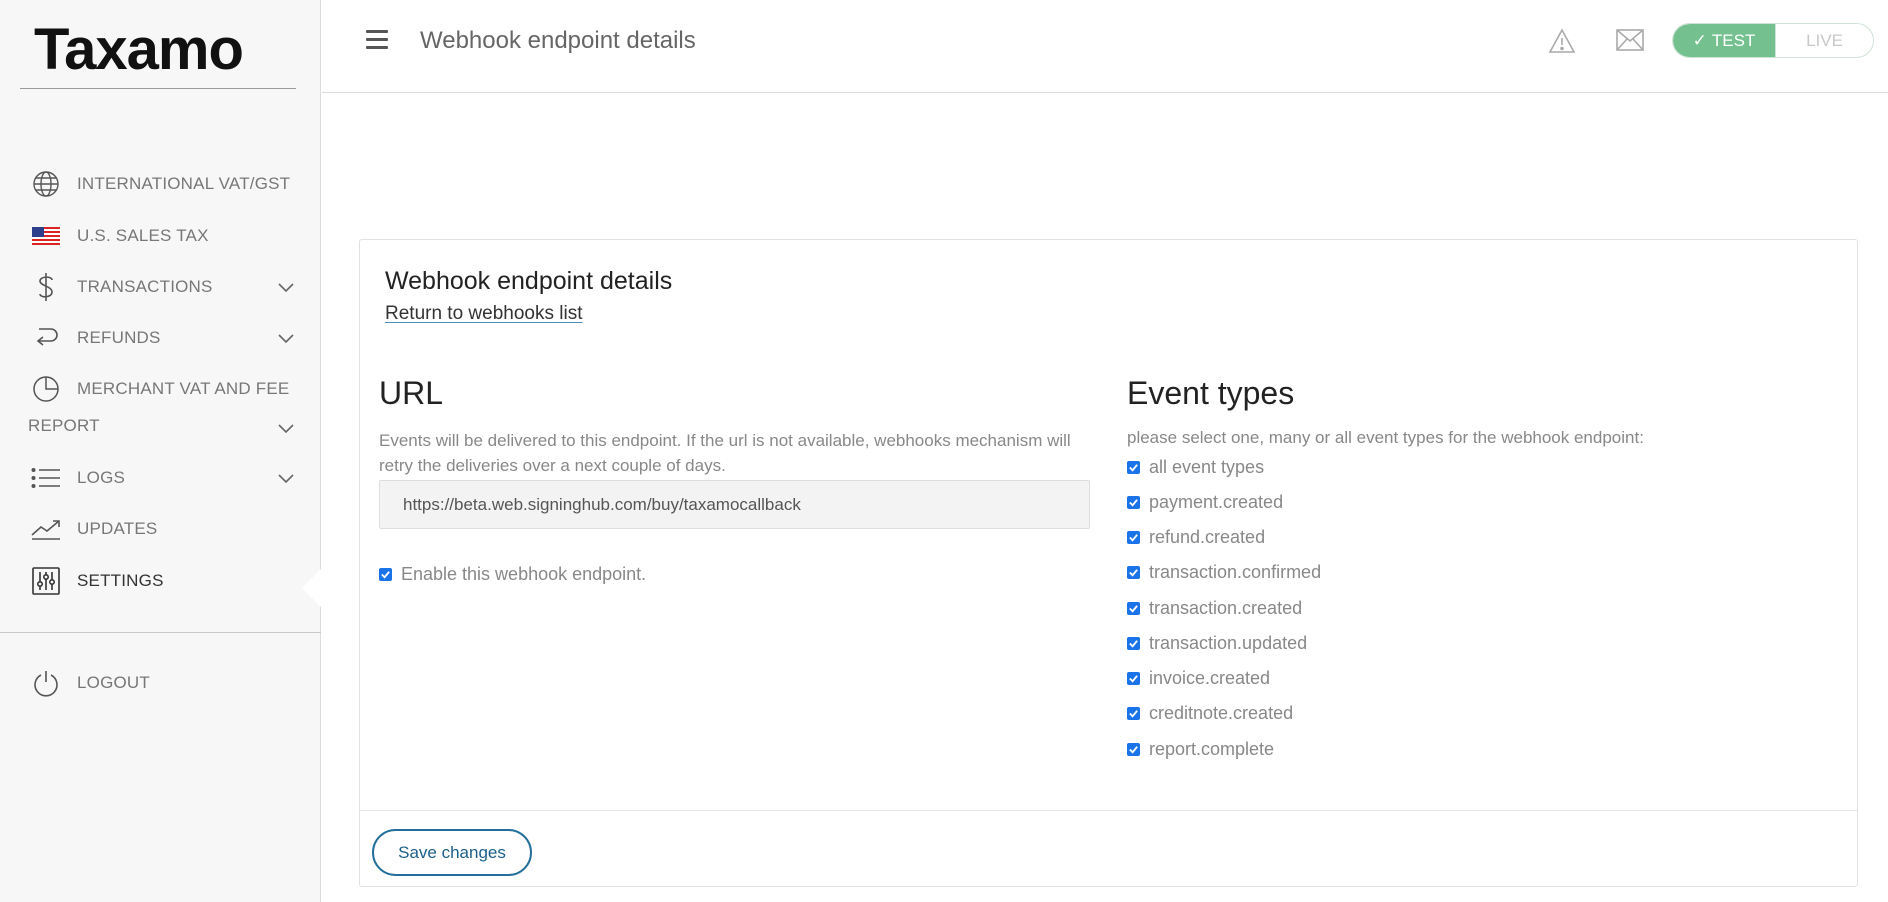  Describe the element at coordinates (46, 478) in the screenshot. I see `list-icon` at that location.